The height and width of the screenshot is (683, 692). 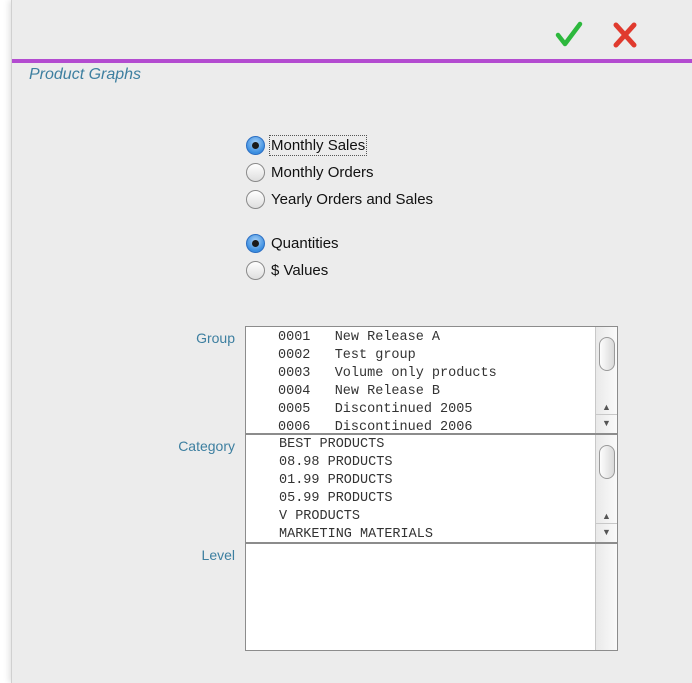 What do you see at coordinates (420, 517) in the screenshot?
I see `list-item: V PRODUCTS` at bounding box center [420, 517].